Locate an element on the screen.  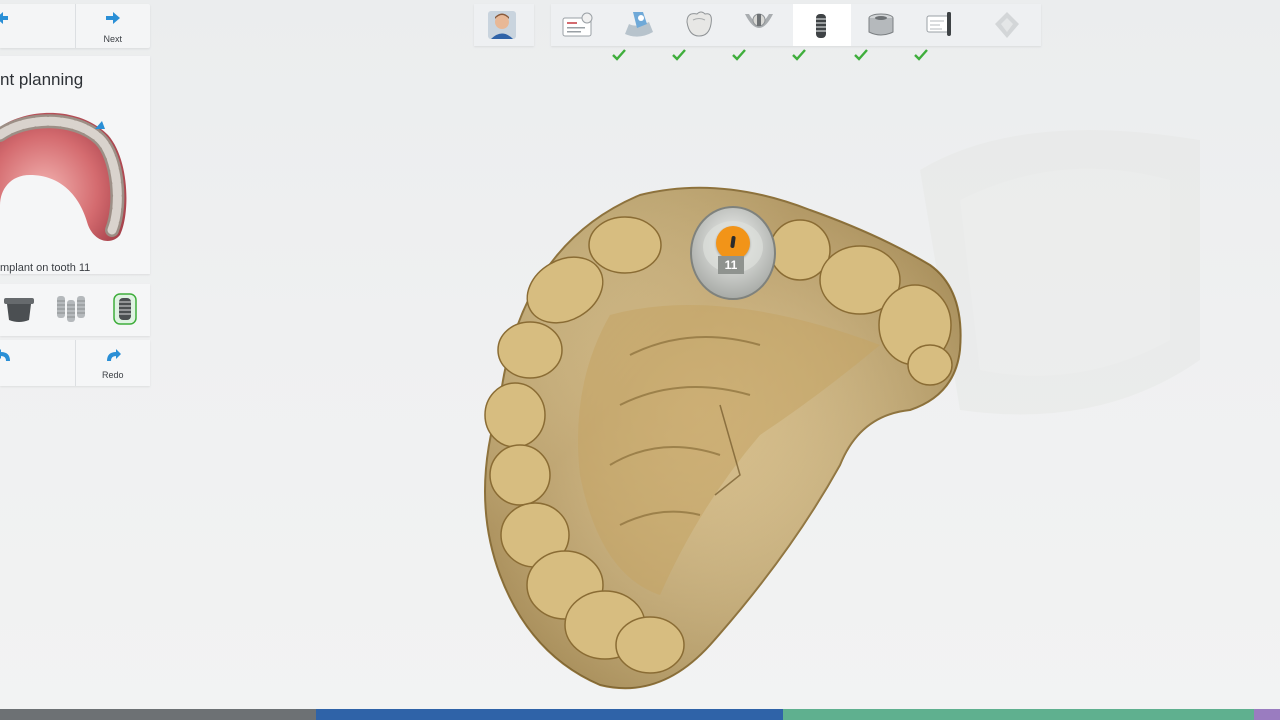
redo-button: Redo is located at coordinates (112, 363).